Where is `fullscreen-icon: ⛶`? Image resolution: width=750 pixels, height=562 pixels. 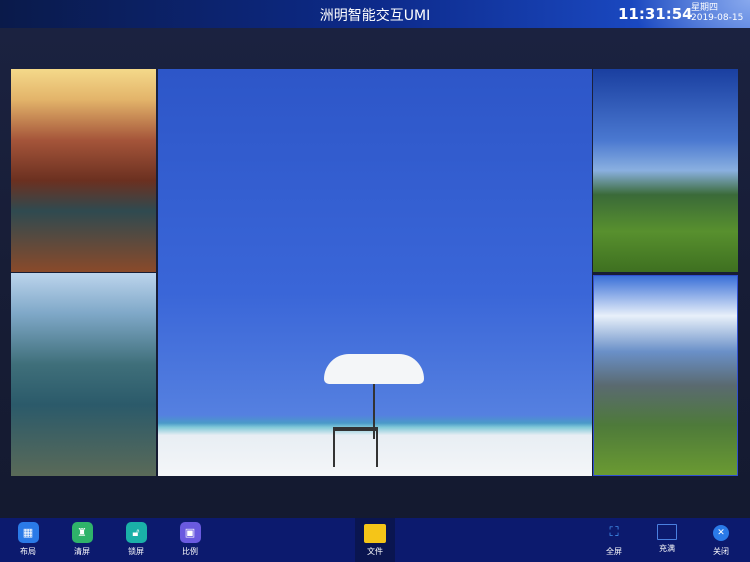
fullscreen-icon: ⛶ is located at coordinates (614, 532).